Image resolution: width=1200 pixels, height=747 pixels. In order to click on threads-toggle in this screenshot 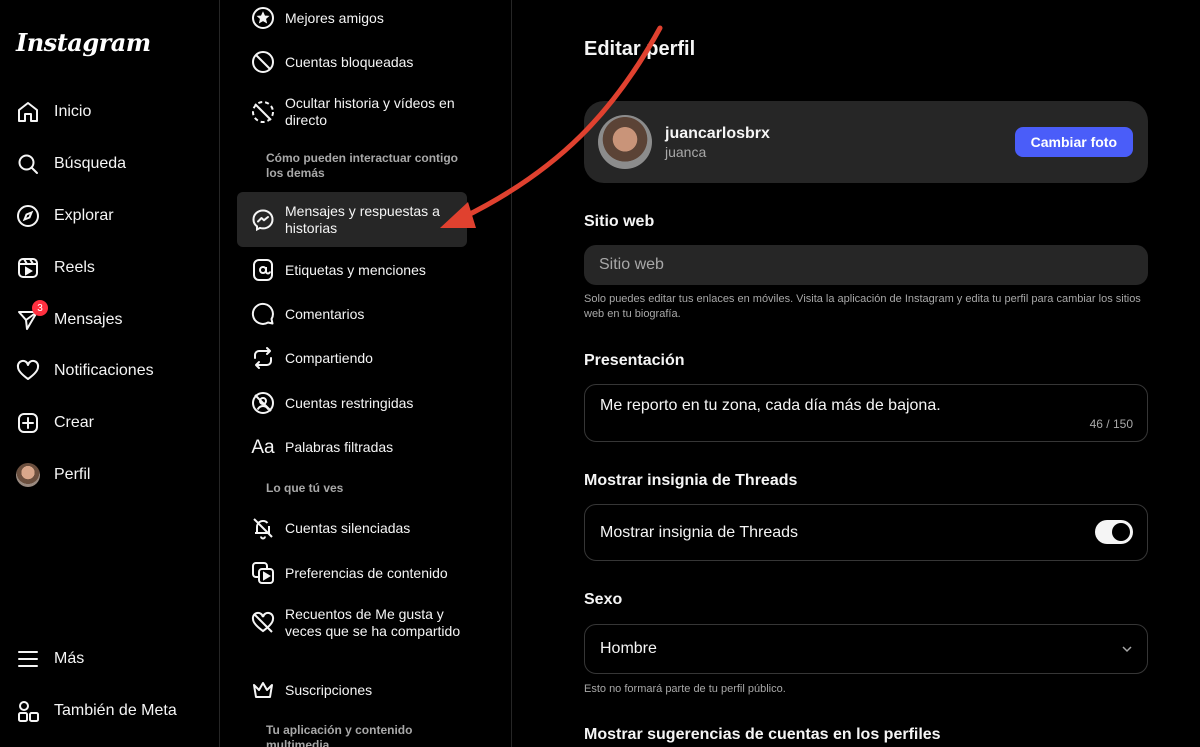, I will do `click(1114, 532)`.